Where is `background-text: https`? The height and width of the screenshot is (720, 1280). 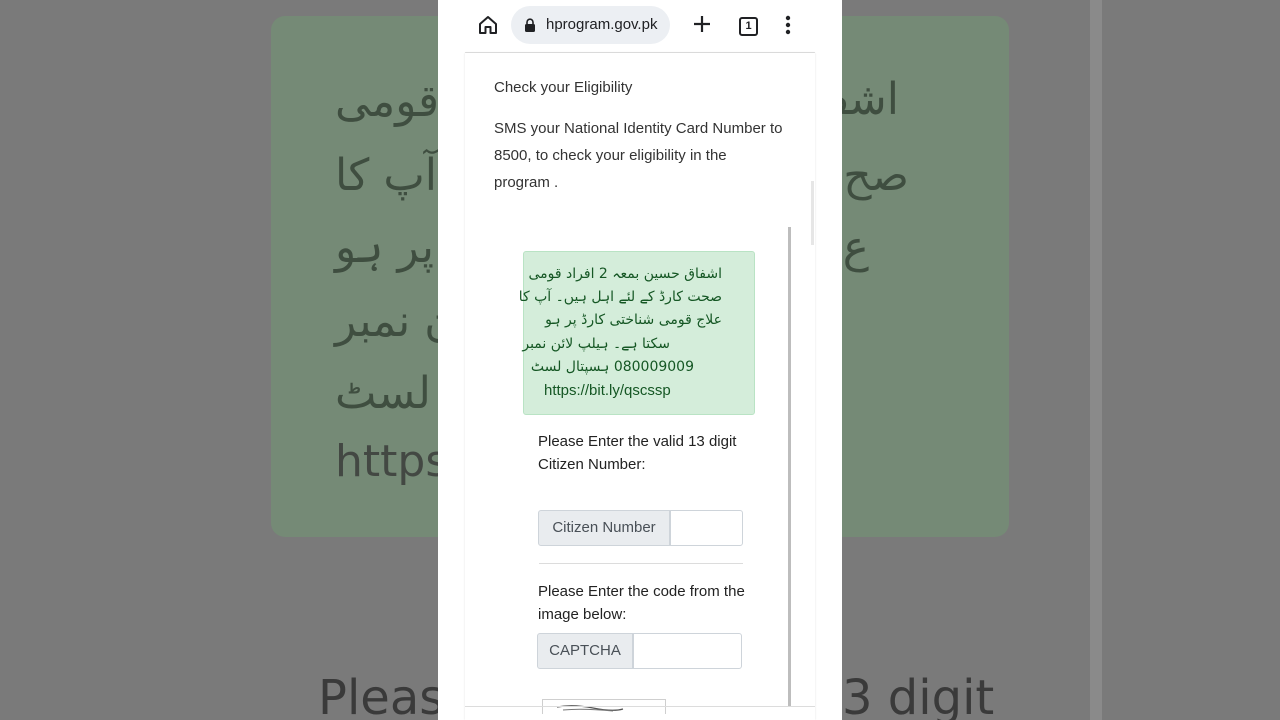 background-text: https is located at coordinates (392, 461).